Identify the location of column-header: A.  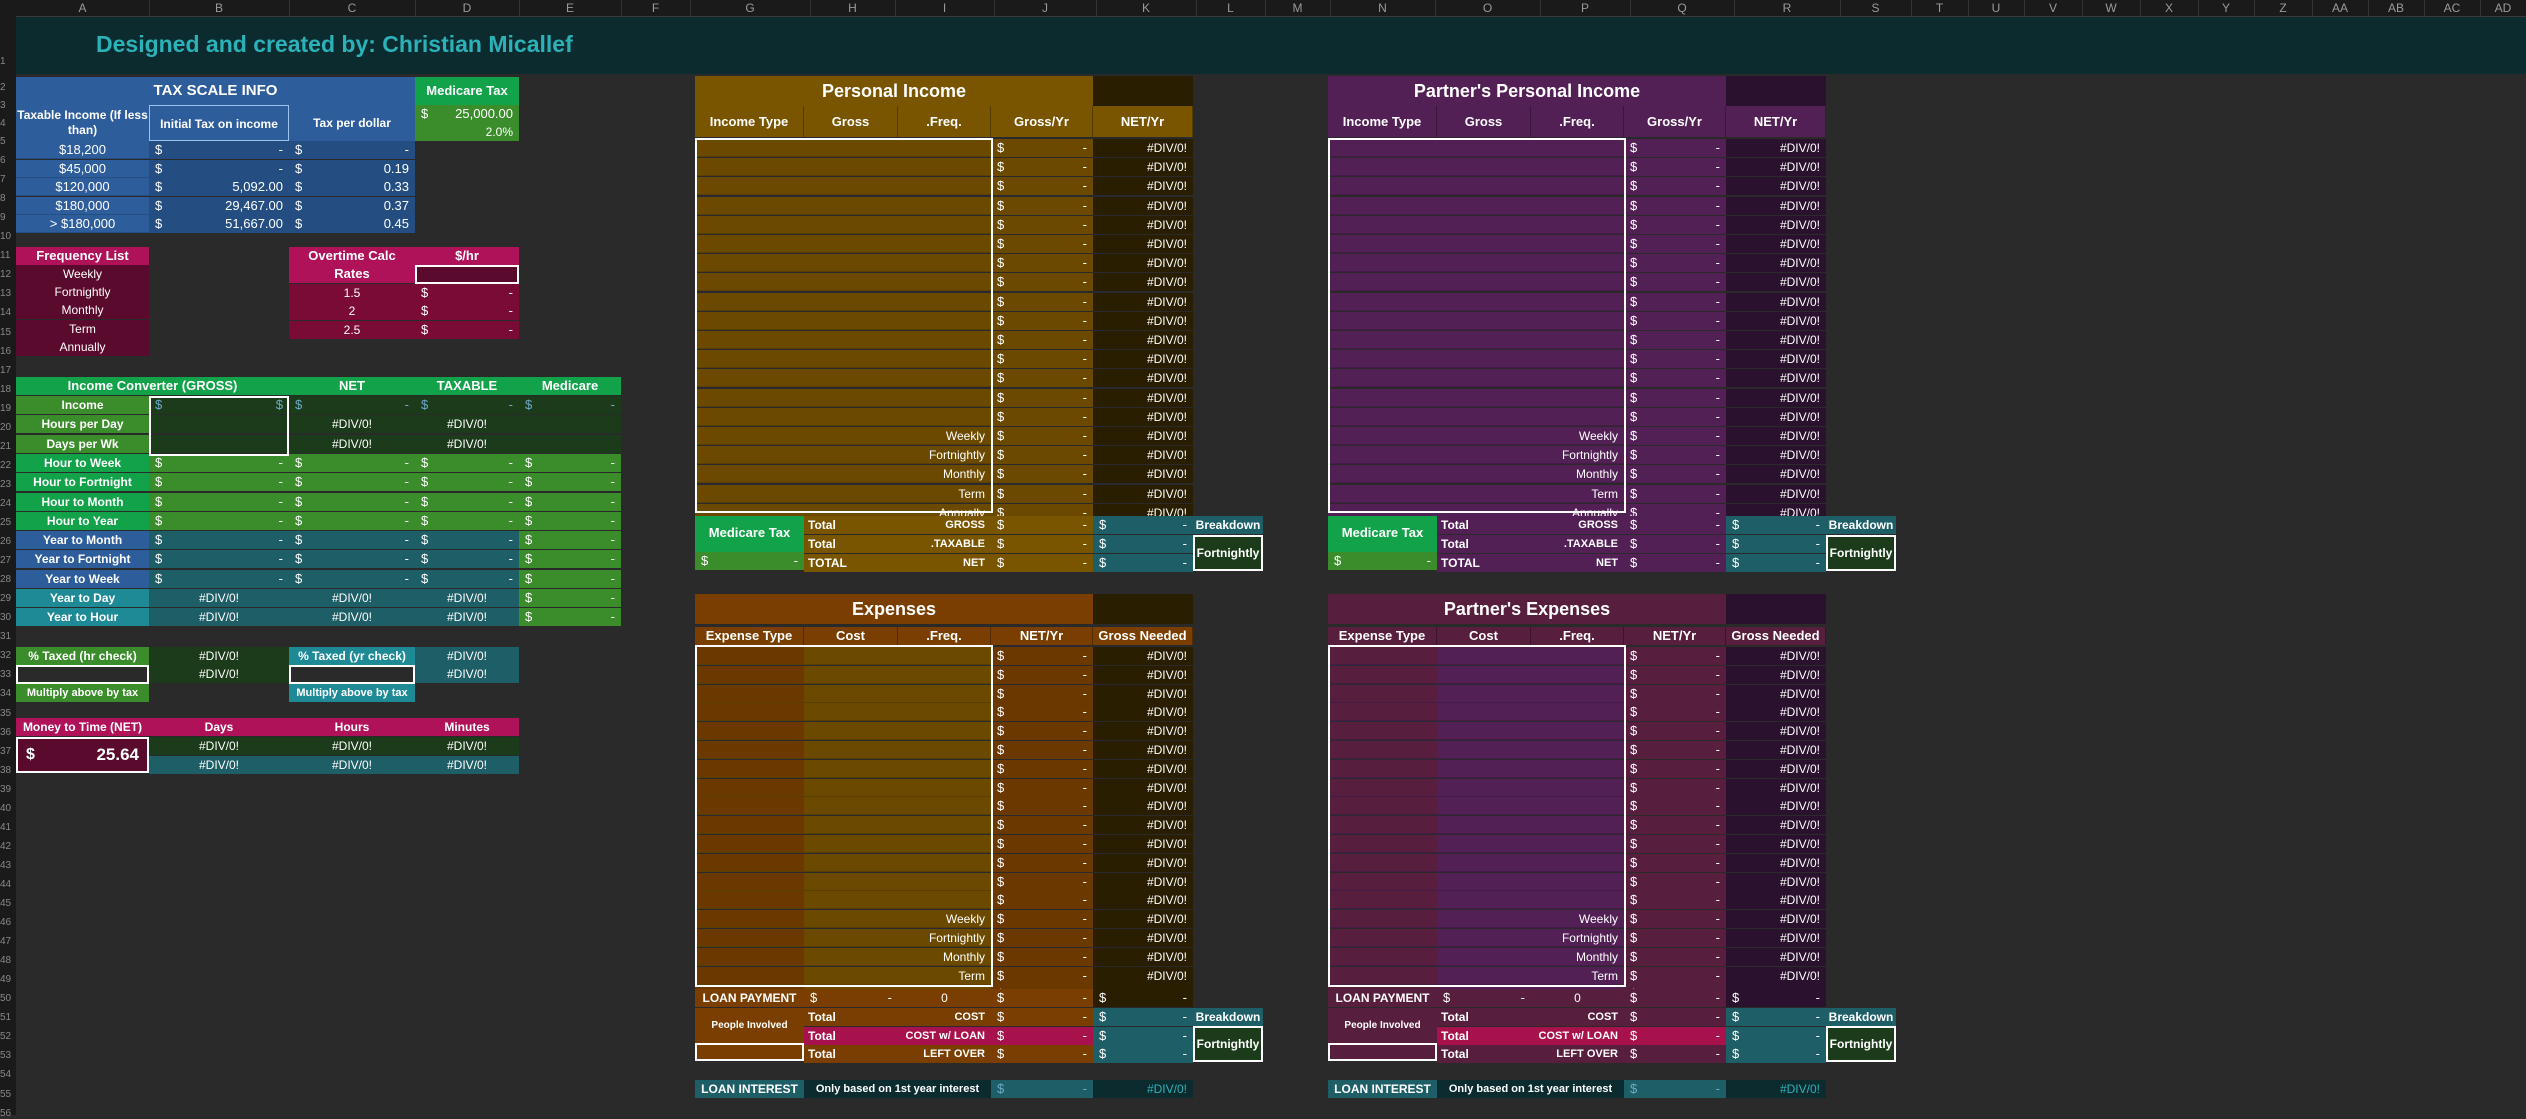
(83, 8).